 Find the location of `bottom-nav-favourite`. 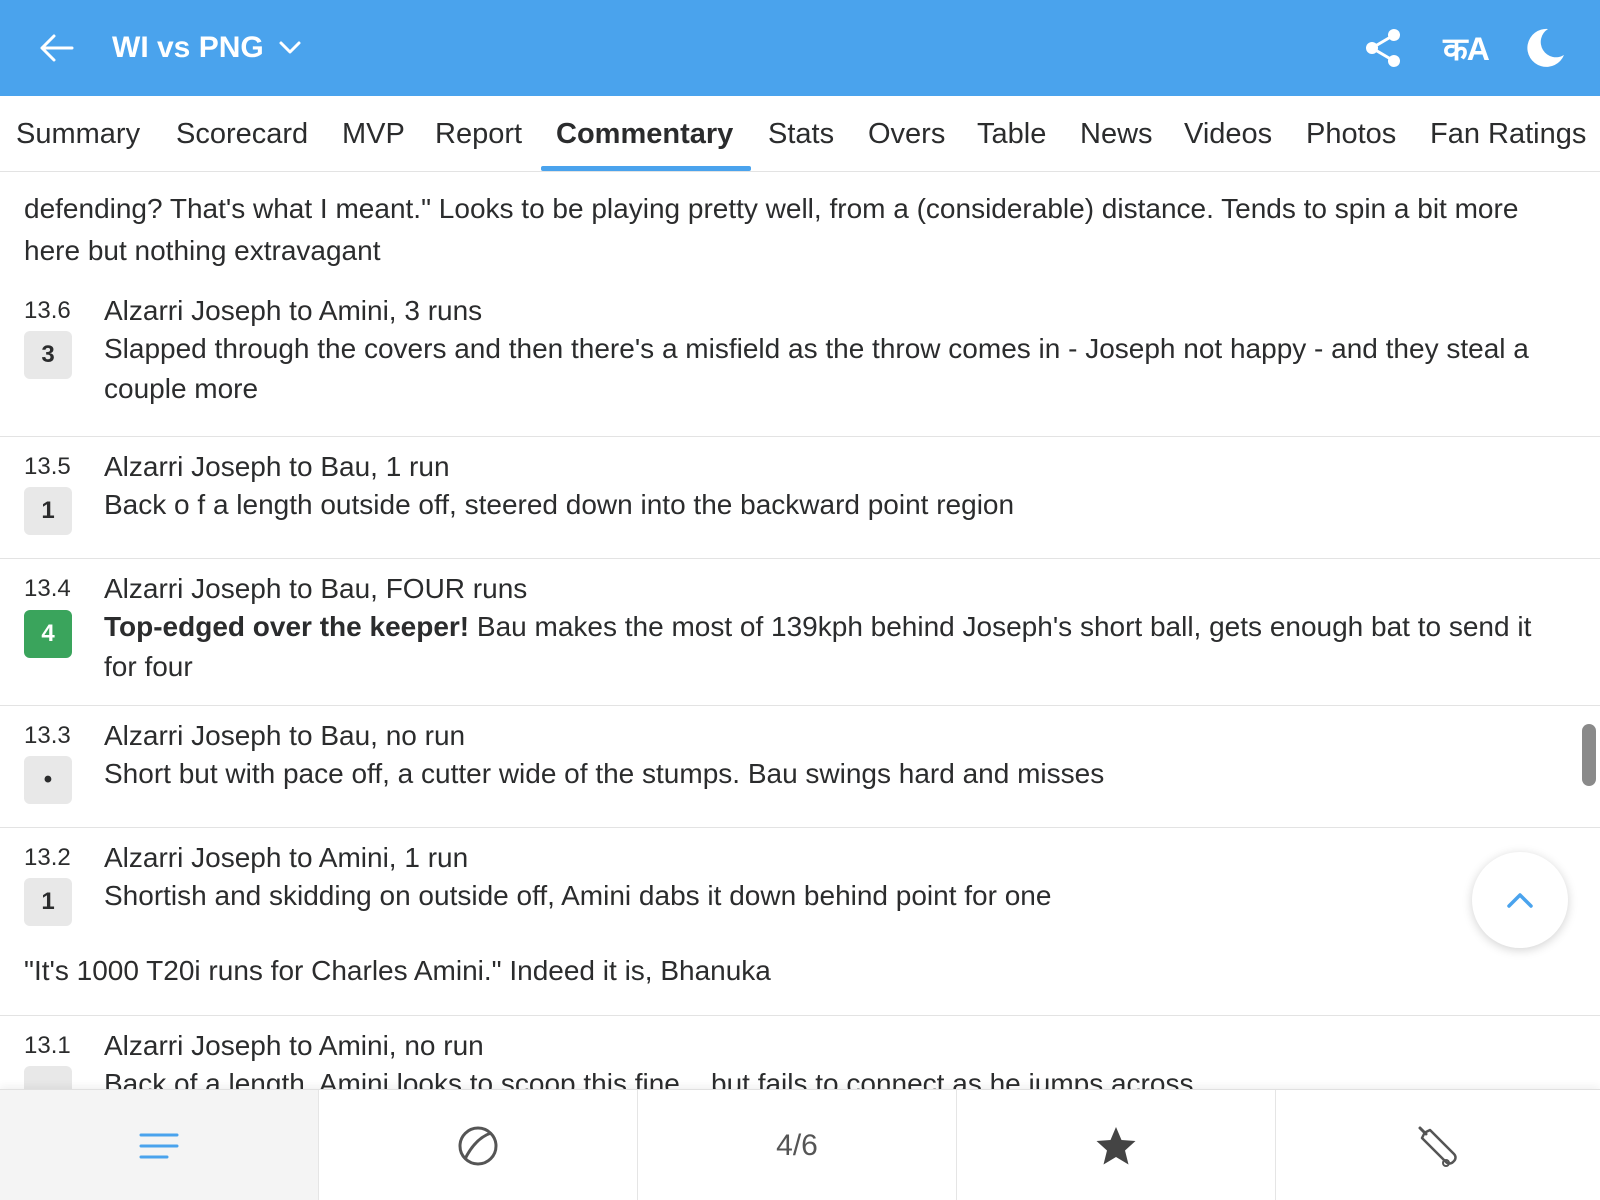

bottom-nav-favourite is located at coordinates (1116, 1145).